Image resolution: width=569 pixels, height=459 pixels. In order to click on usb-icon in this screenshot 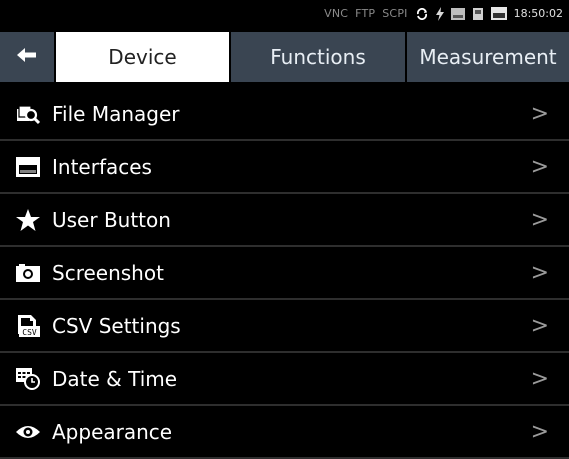, I will do `click(478, 13)`.